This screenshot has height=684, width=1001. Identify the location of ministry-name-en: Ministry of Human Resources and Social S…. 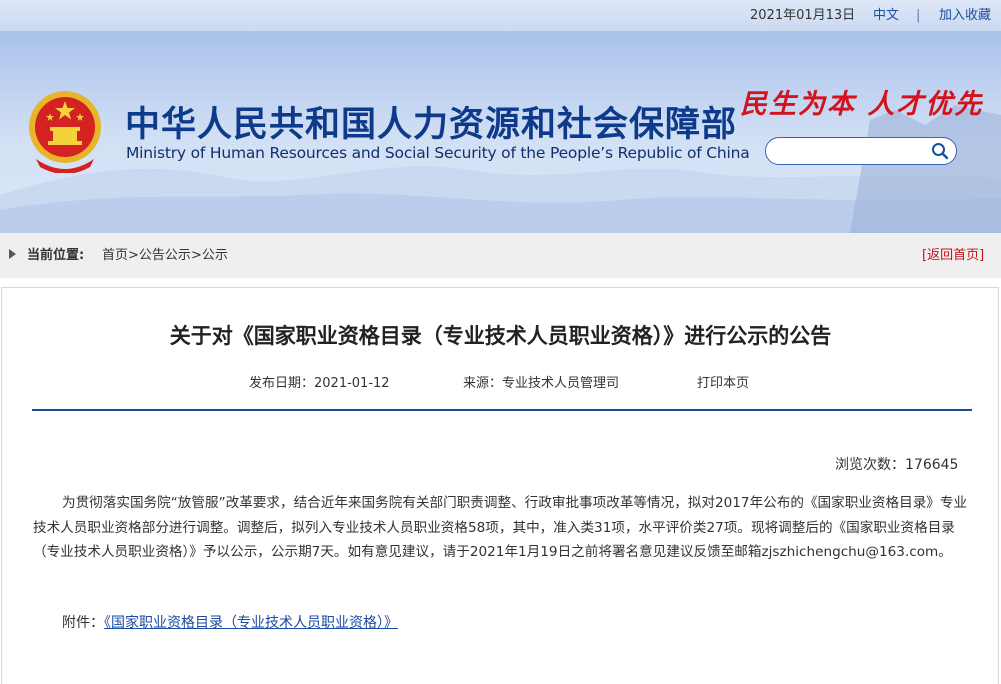
(438, 153).